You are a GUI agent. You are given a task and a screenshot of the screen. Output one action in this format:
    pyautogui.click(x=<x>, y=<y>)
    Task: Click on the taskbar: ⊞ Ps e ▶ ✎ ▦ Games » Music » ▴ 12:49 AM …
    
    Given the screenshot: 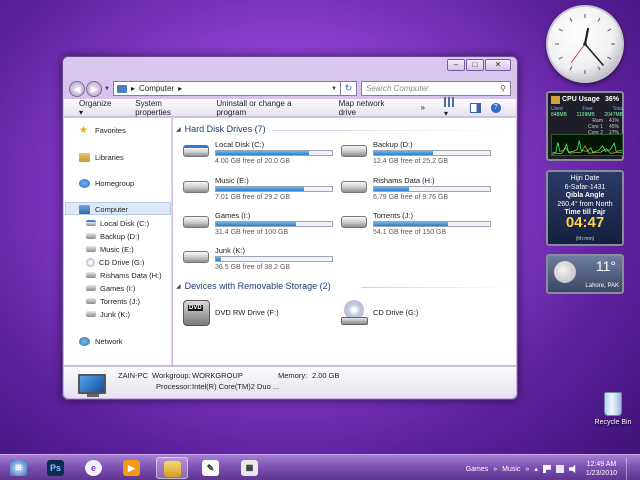 What is the action you would take?
    pyautogui.click(x=320, y=467)
    